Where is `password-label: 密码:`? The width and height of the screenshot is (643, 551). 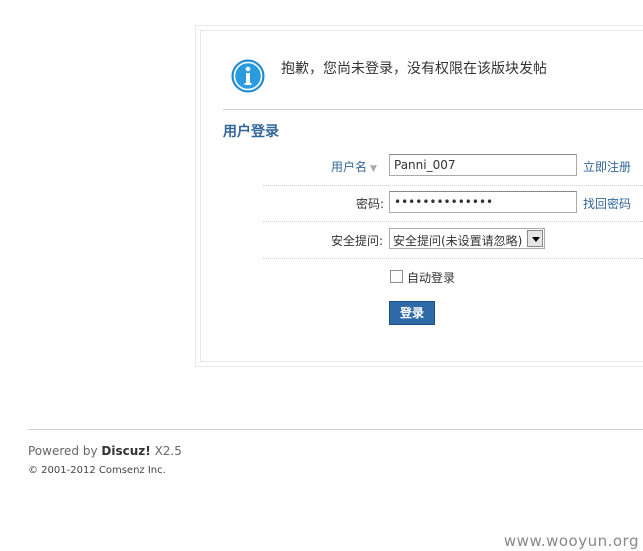
password-label: 密码: is located at coordinates (370, 204).